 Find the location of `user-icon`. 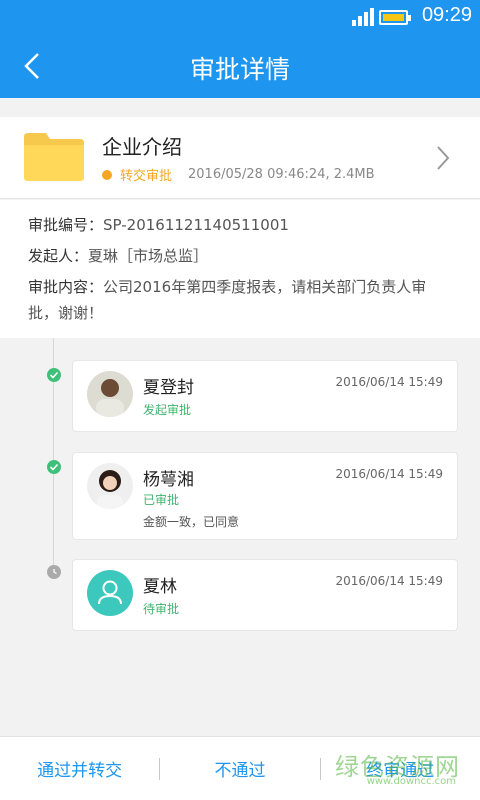

user-icon is located at coordinates (110, 593).